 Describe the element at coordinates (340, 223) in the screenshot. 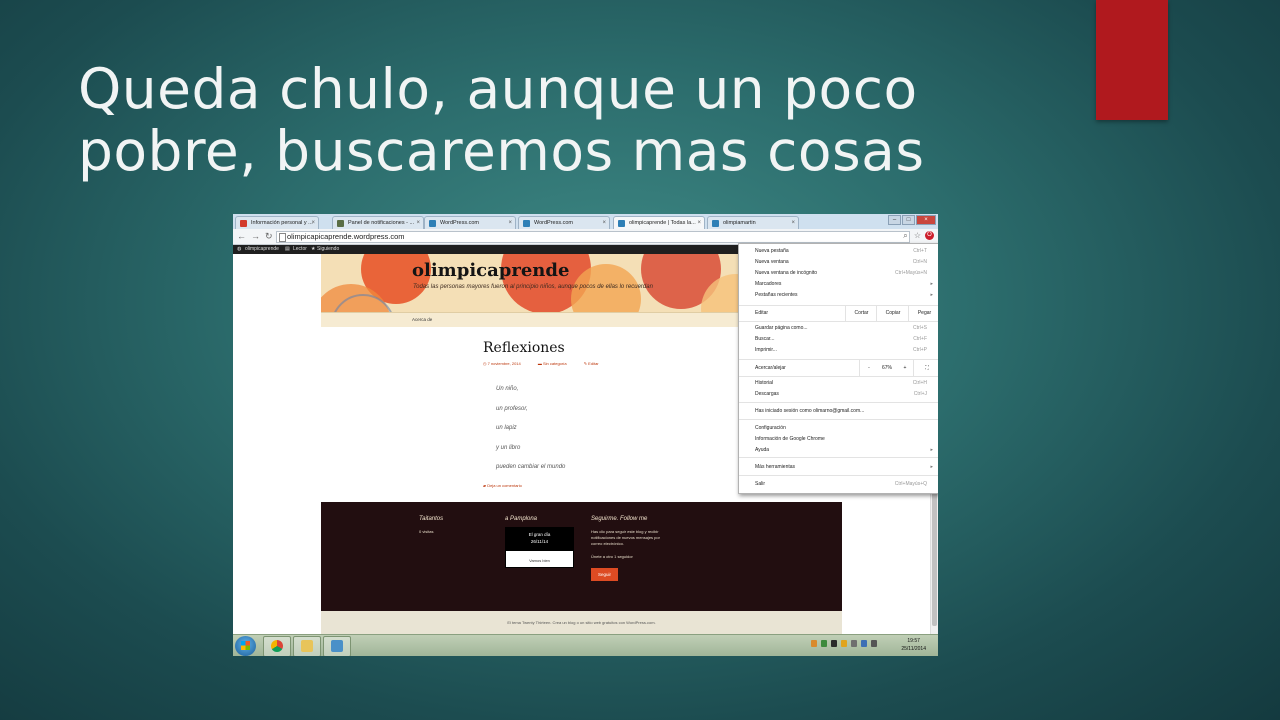

I see `panel-icon` at that location.